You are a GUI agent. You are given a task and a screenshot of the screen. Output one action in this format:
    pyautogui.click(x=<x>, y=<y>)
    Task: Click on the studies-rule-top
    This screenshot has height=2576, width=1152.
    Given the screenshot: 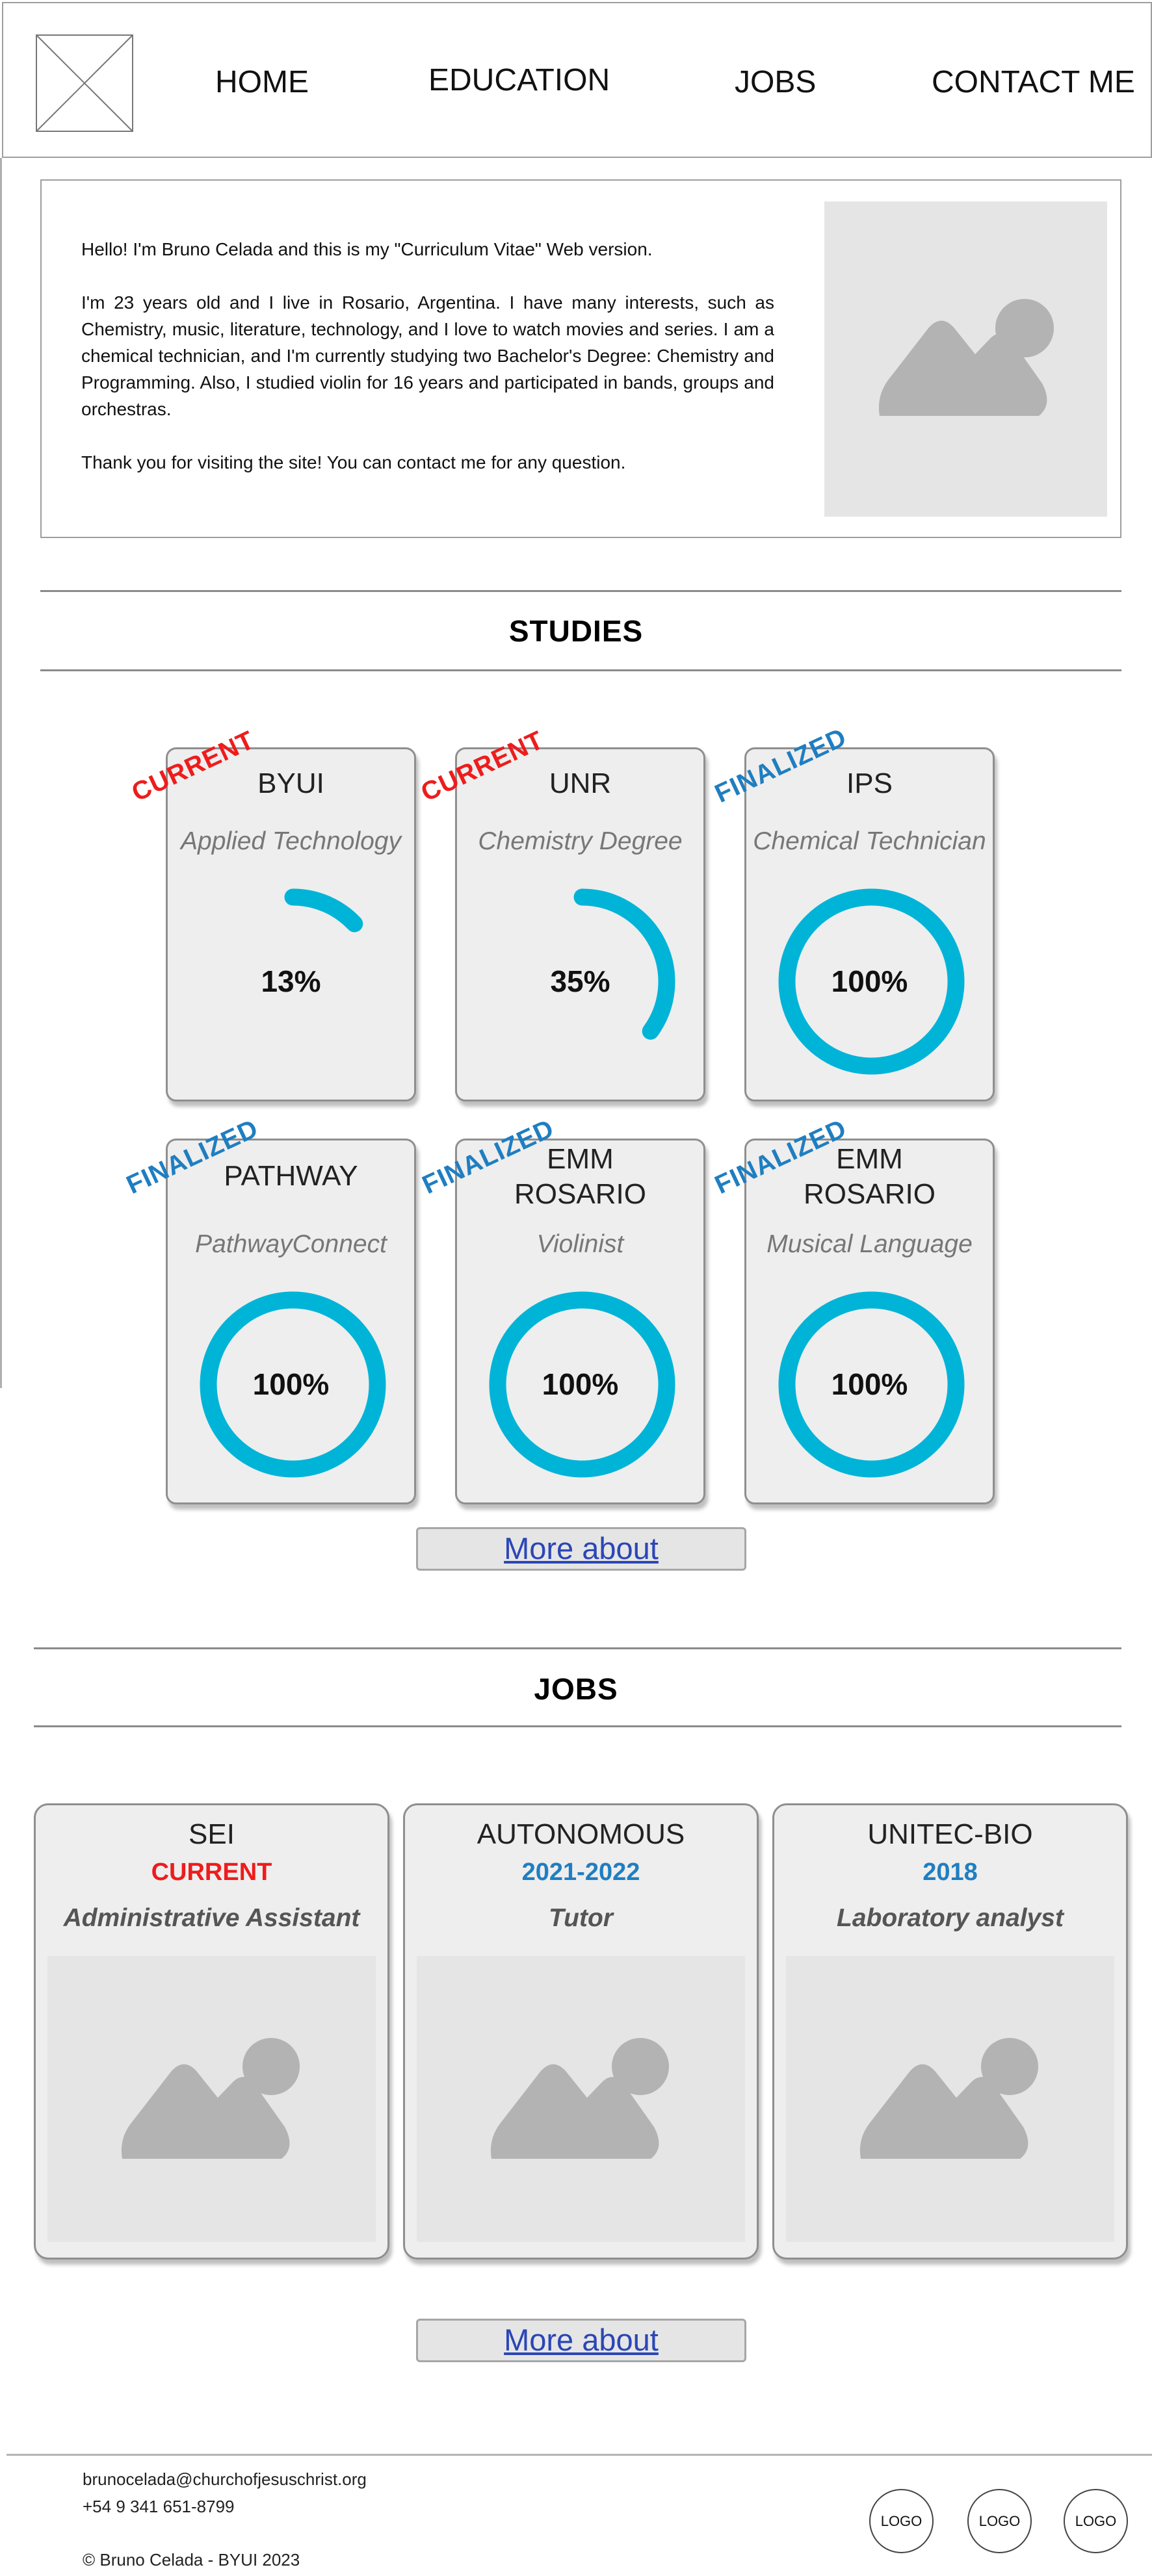 What is the action you would take?
    pyautogui.click(x=580, y=591)
    